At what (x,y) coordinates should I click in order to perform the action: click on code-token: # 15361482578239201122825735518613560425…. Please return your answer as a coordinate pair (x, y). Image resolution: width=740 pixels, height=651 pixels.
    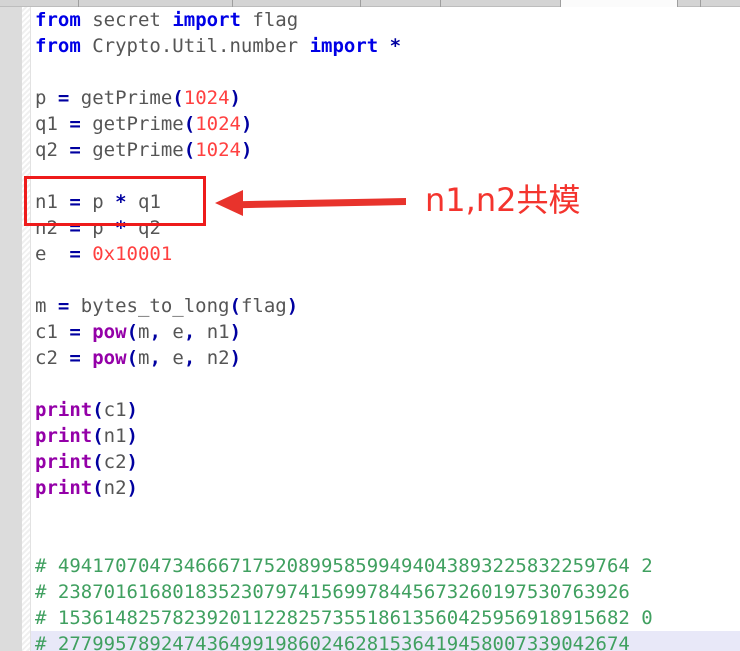
    Looking at the image, I should click on (344, 618).